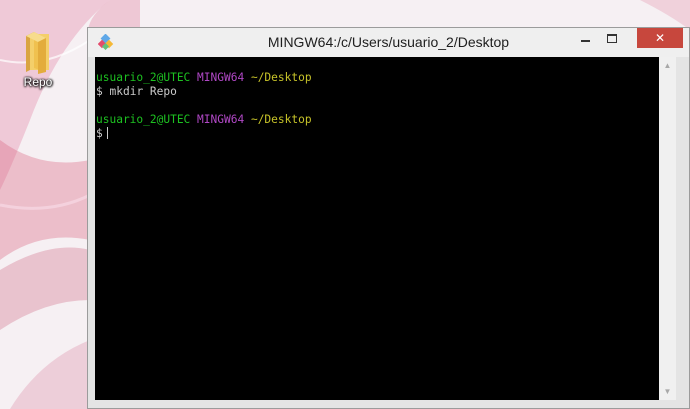 Image resolution: width=690 pixels, height=409 pixels. I want to click on minimize-button, so click(585, 38).